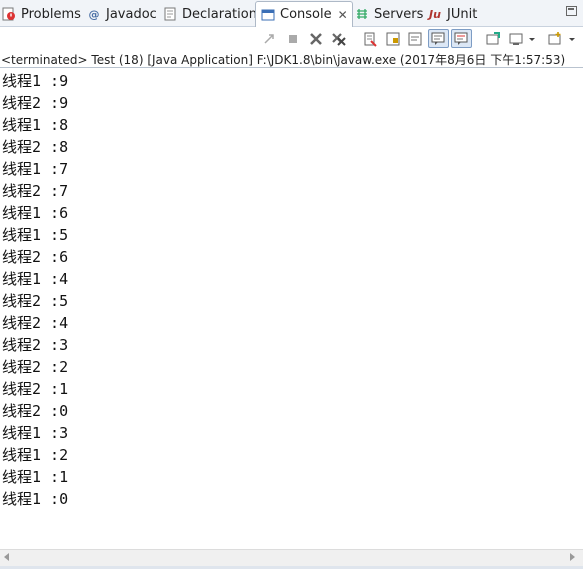  What do you see at coordinates (555, 39) in the screenshot?
I see `open-console-icon` at bounding box center [555, 39].